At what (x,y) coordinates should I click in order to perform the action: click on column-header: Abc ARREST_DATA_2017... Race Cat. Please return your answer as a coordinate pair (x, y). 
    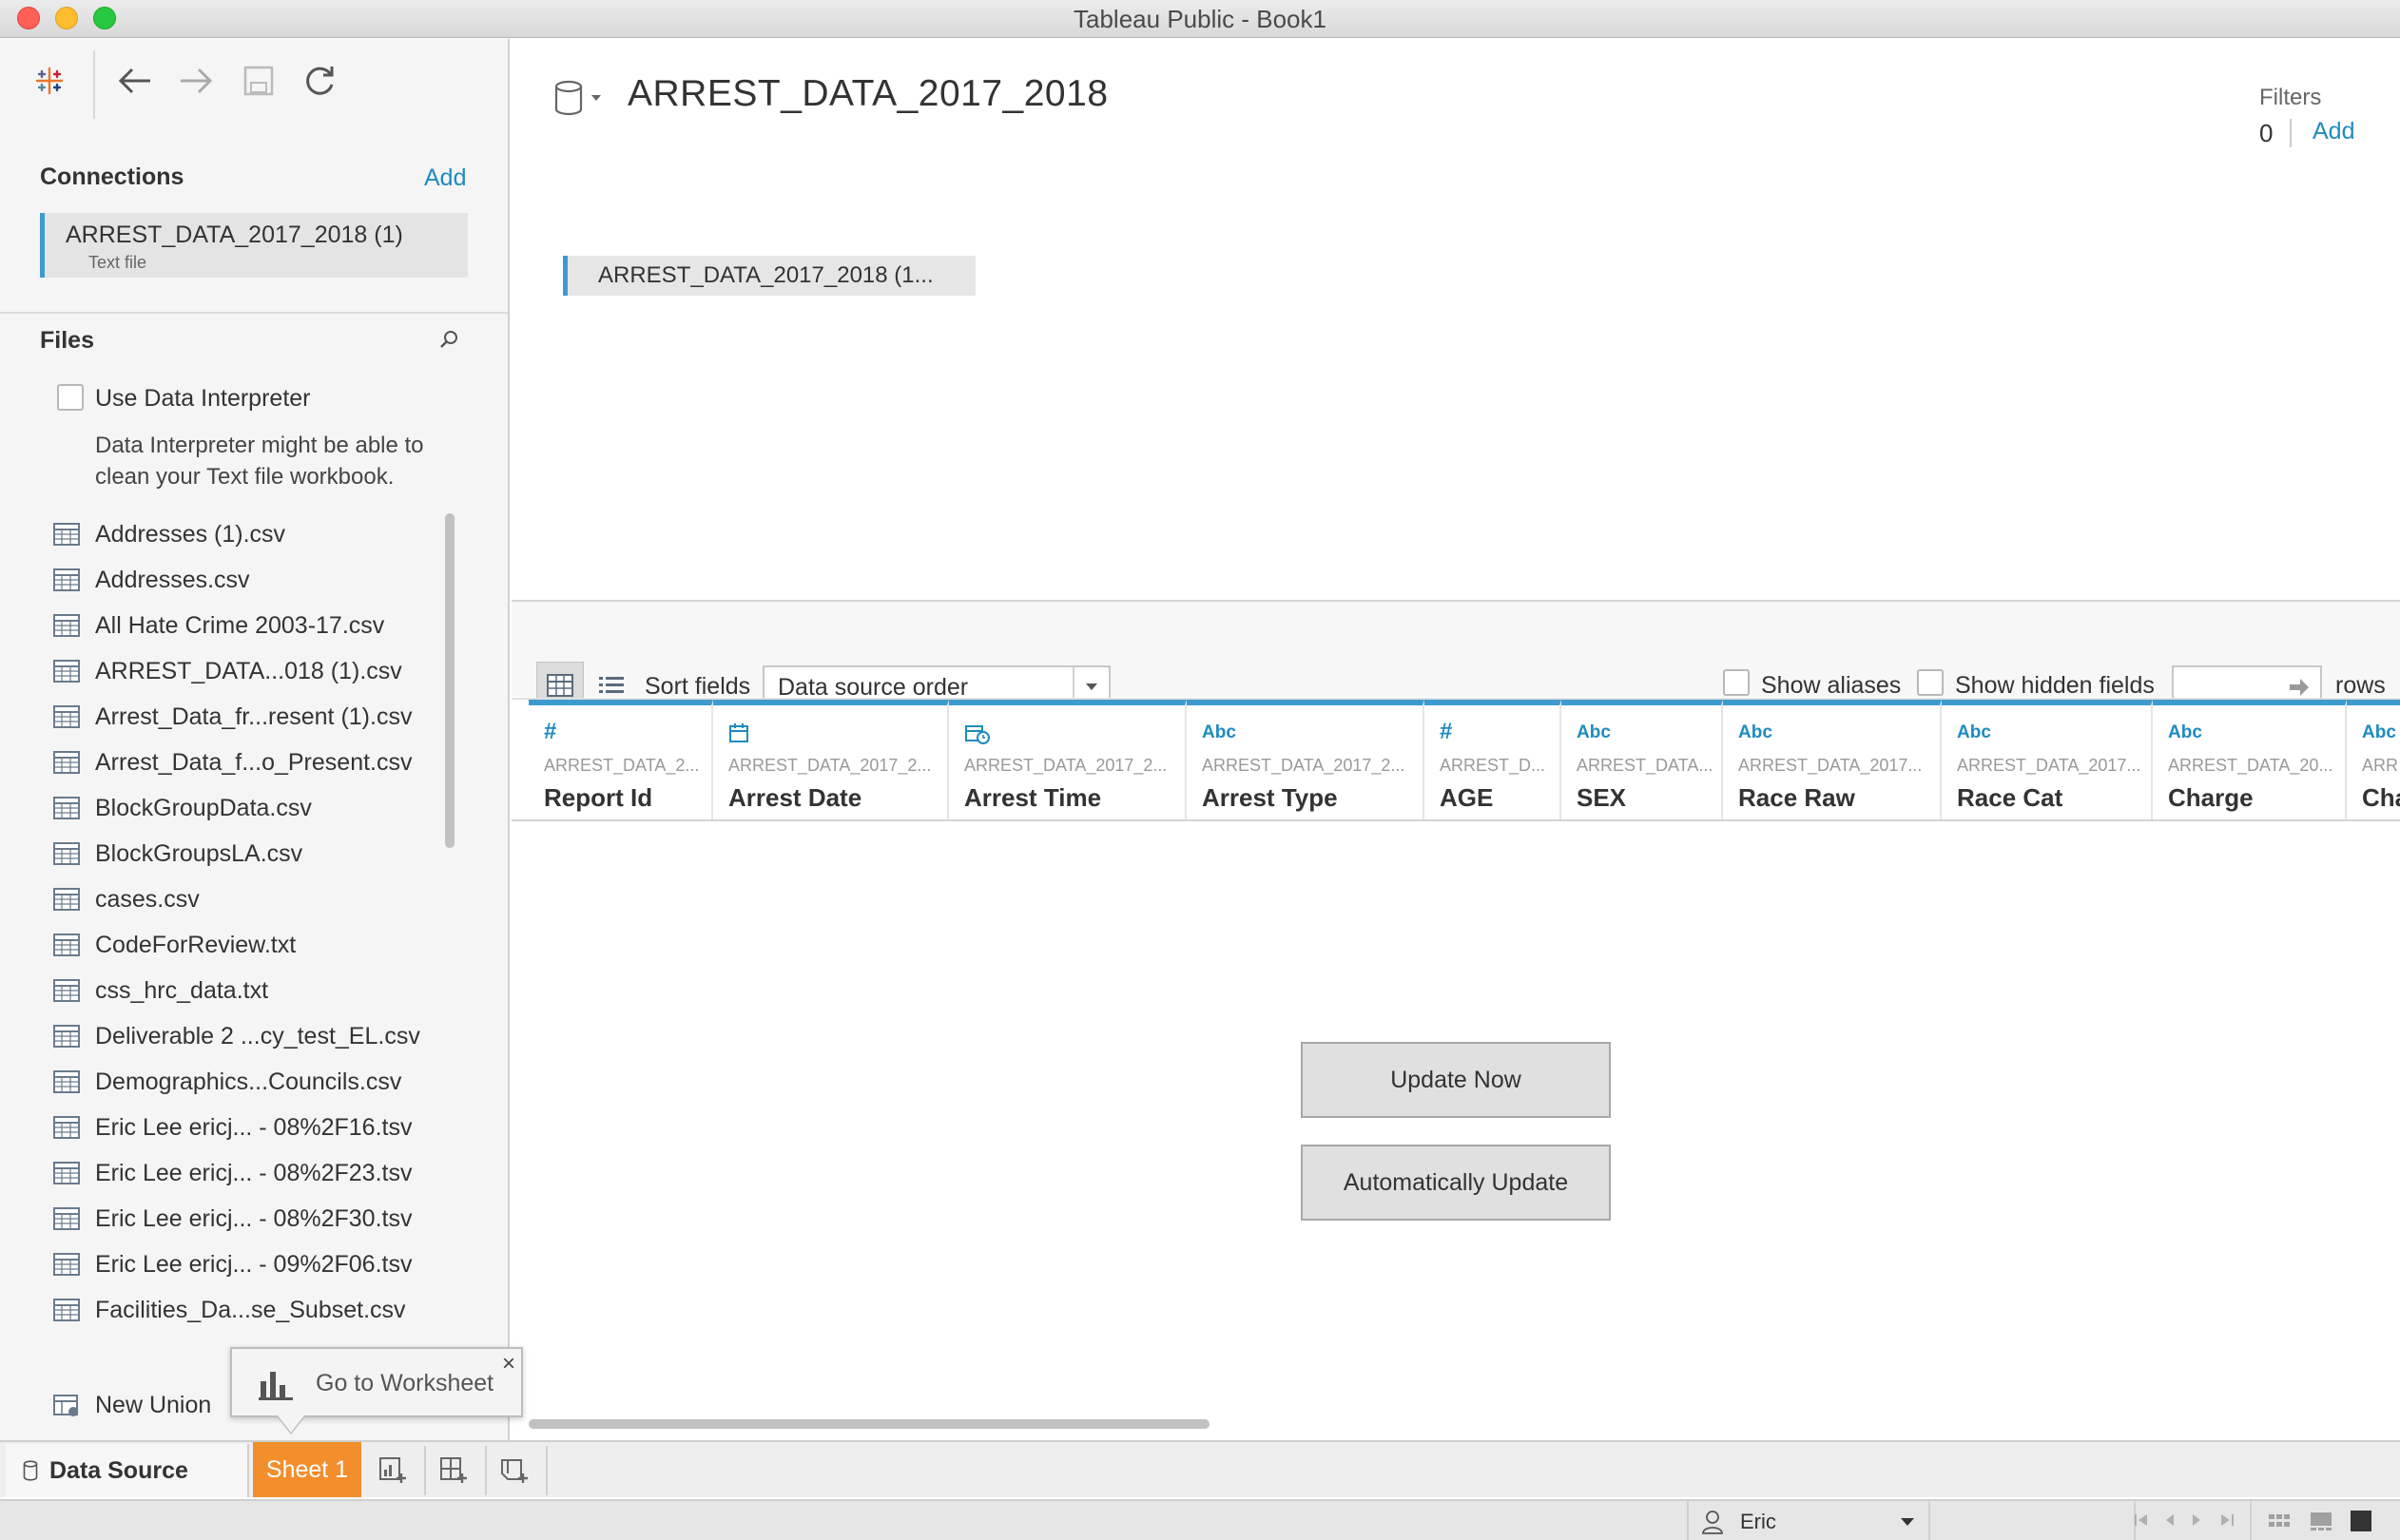
    Looking at the image, I should click on (2048, 759).